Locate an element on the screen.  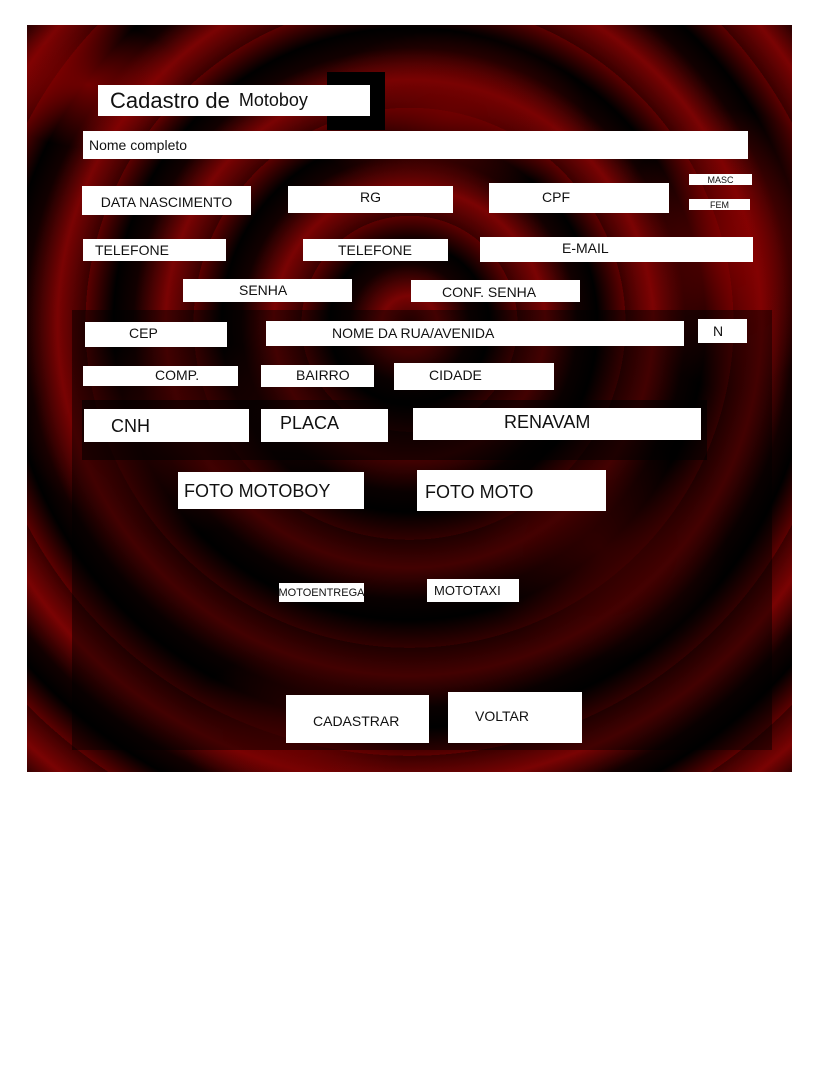
title-text-2: Motoboy is located at coordinates (273, 100).